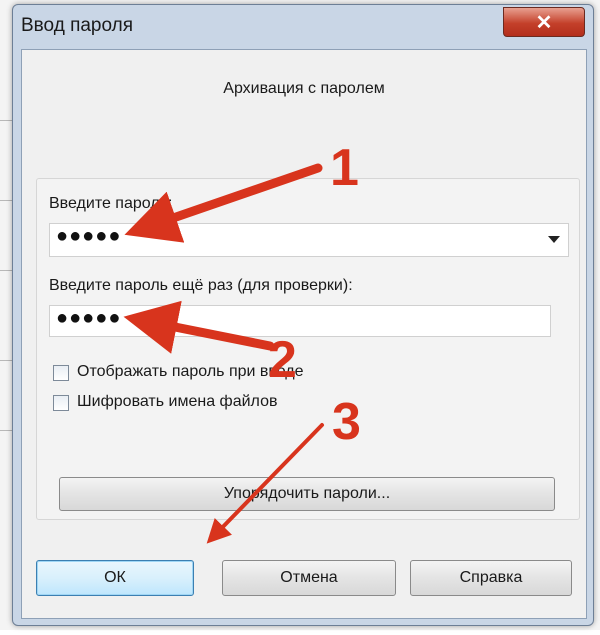  What do you see at coordinates (300, 321) in the screenshot?
I see `confirm-password-input: ●●●●●` at bounding box center [300, 321].